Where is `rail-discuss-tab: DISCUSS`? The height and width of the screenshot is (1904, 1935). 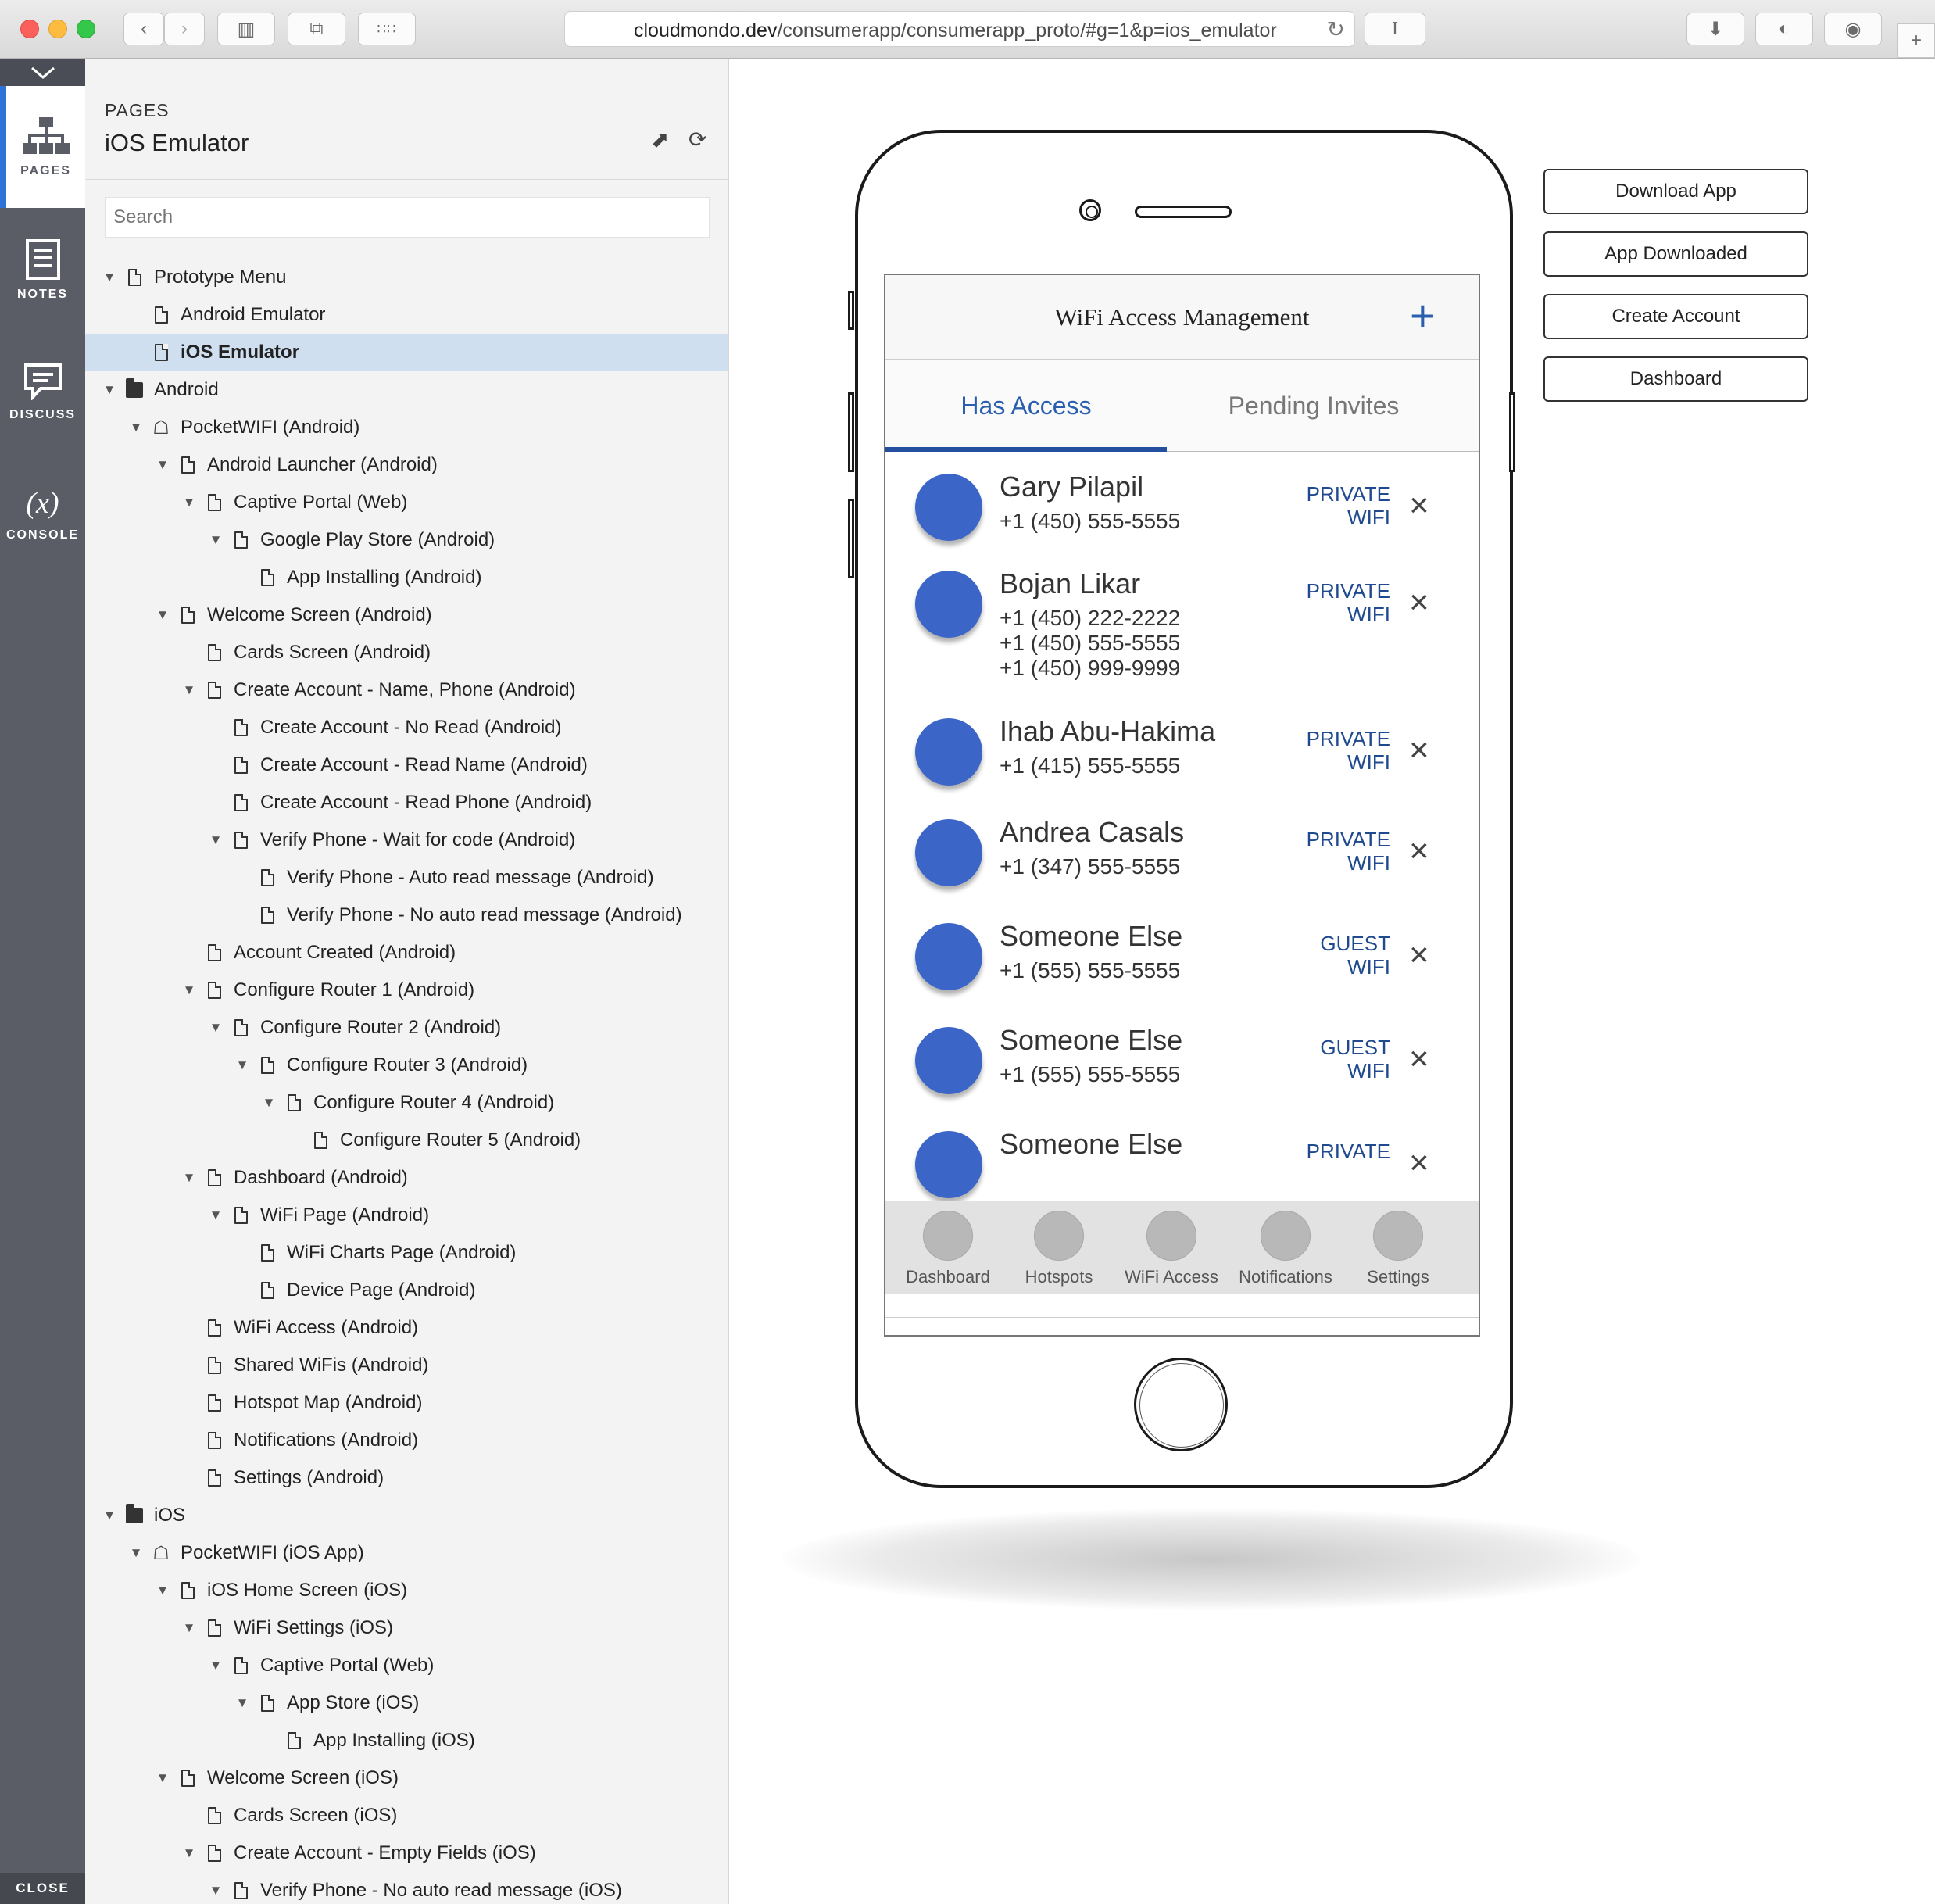 rail-discuss-tab: DISCUSS is located at coordinates (42, 392).